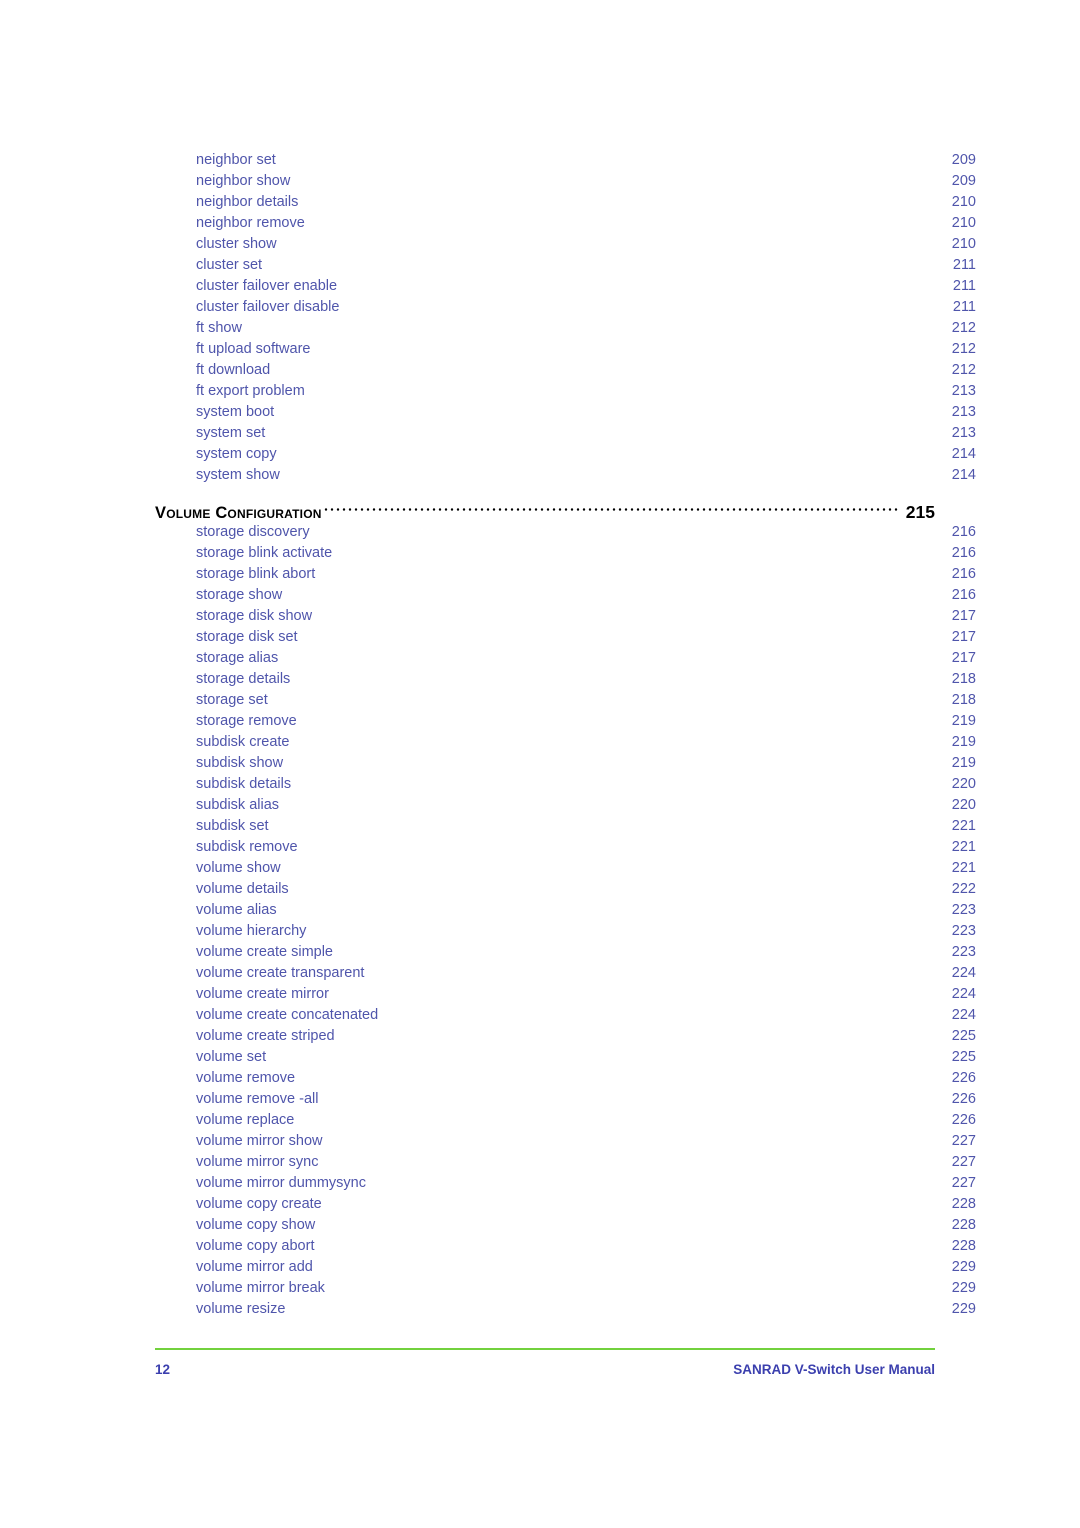 The image size is (1080, 1528). I want to click on toc-entry: ft upload software 212, so click(565, 349).